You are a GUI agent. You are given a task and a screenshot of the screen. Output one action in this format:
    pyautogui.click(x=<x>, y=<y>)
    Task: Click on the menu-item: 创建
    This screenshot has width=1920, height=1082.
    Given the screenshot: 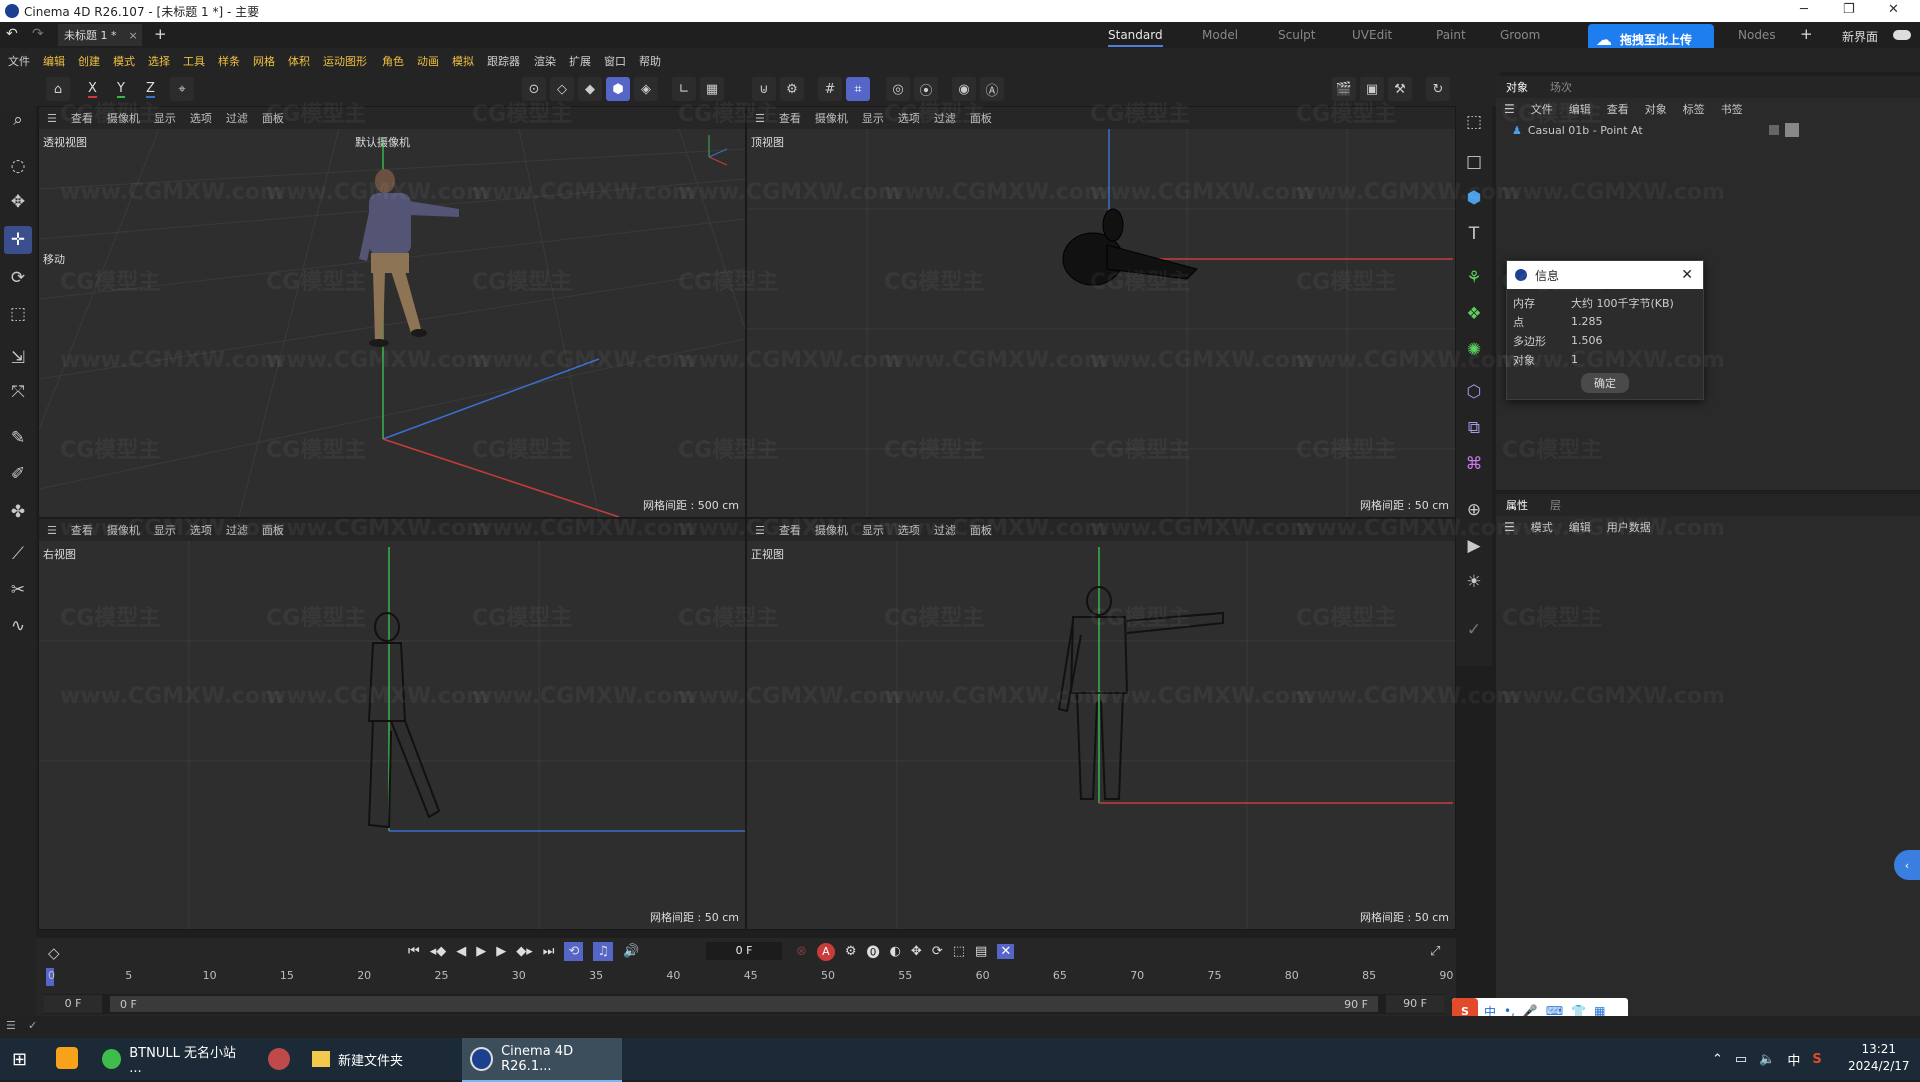 What is the action you would take?
    pyautogui.click(x=89, y=61)
    